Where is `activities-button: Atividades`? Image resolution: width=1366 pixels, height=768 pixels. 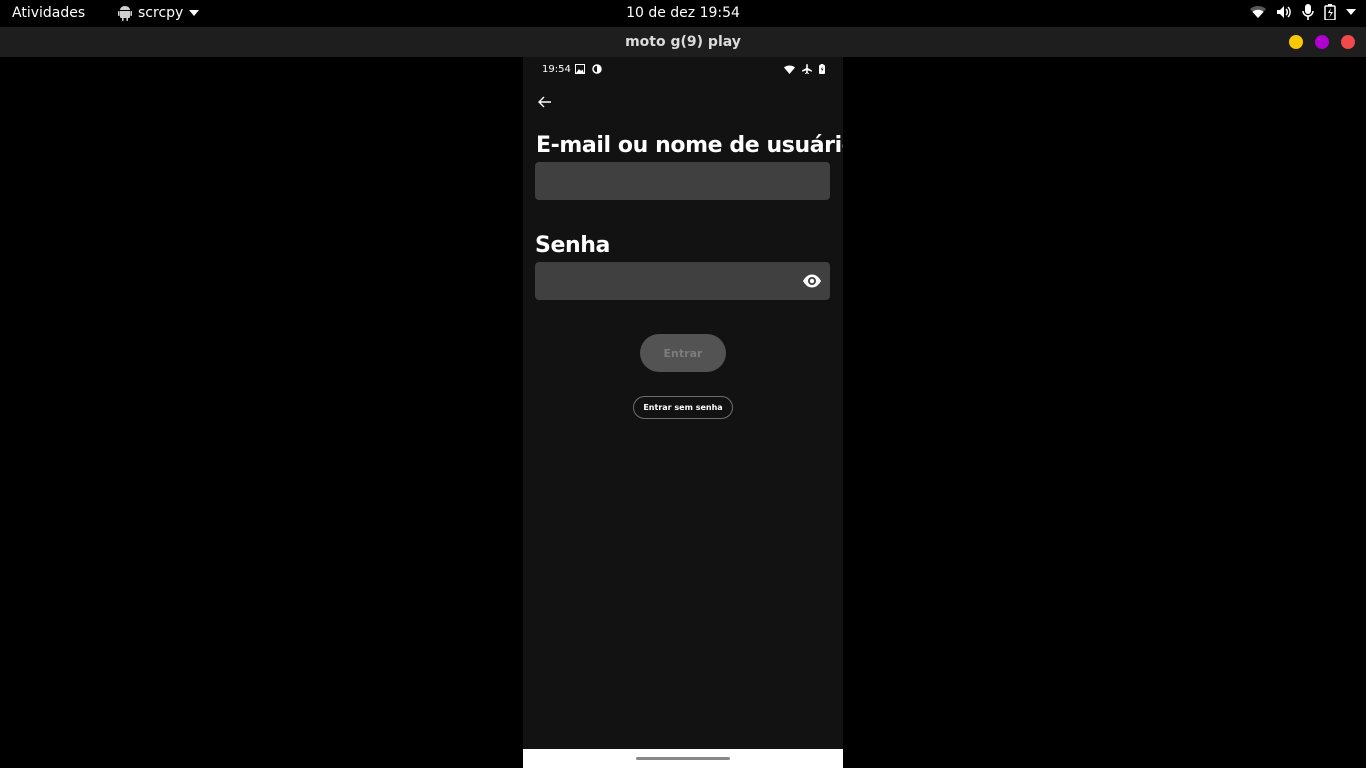
activities-button: Atividades is located at coordinates (48, 13).